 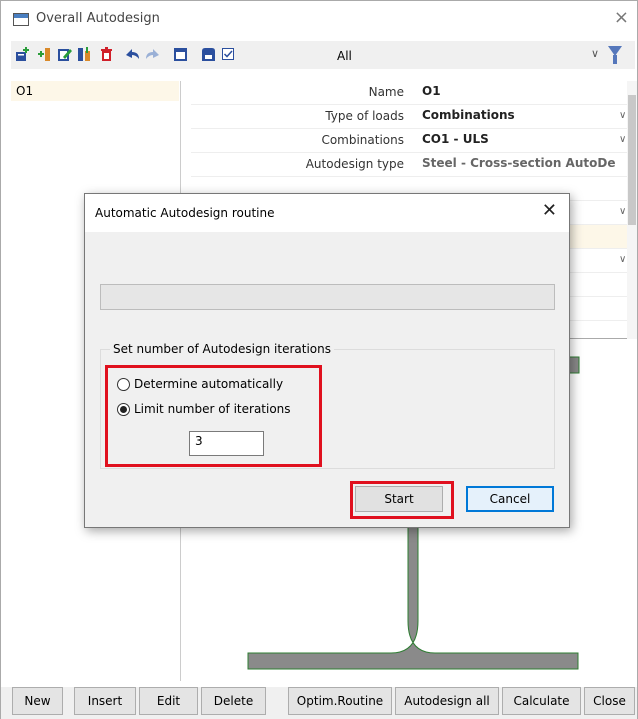 I want to click on scrollbar-thumb, so click(x=632, y=160).